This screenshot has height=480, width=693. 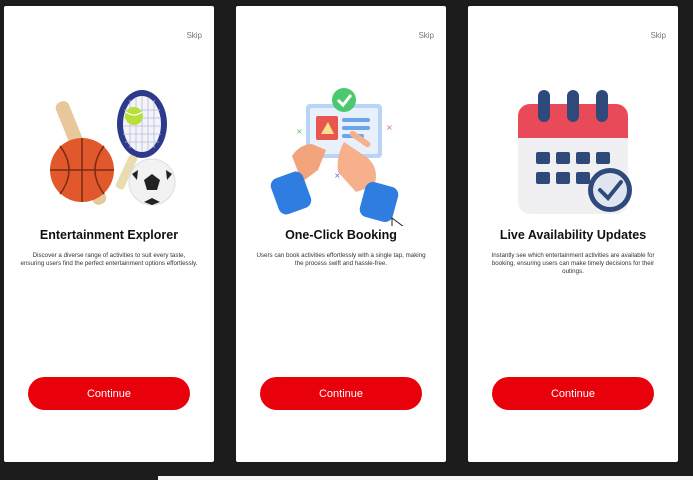 I want to click on bottom-scrollbar, so click(x=425, y=478).